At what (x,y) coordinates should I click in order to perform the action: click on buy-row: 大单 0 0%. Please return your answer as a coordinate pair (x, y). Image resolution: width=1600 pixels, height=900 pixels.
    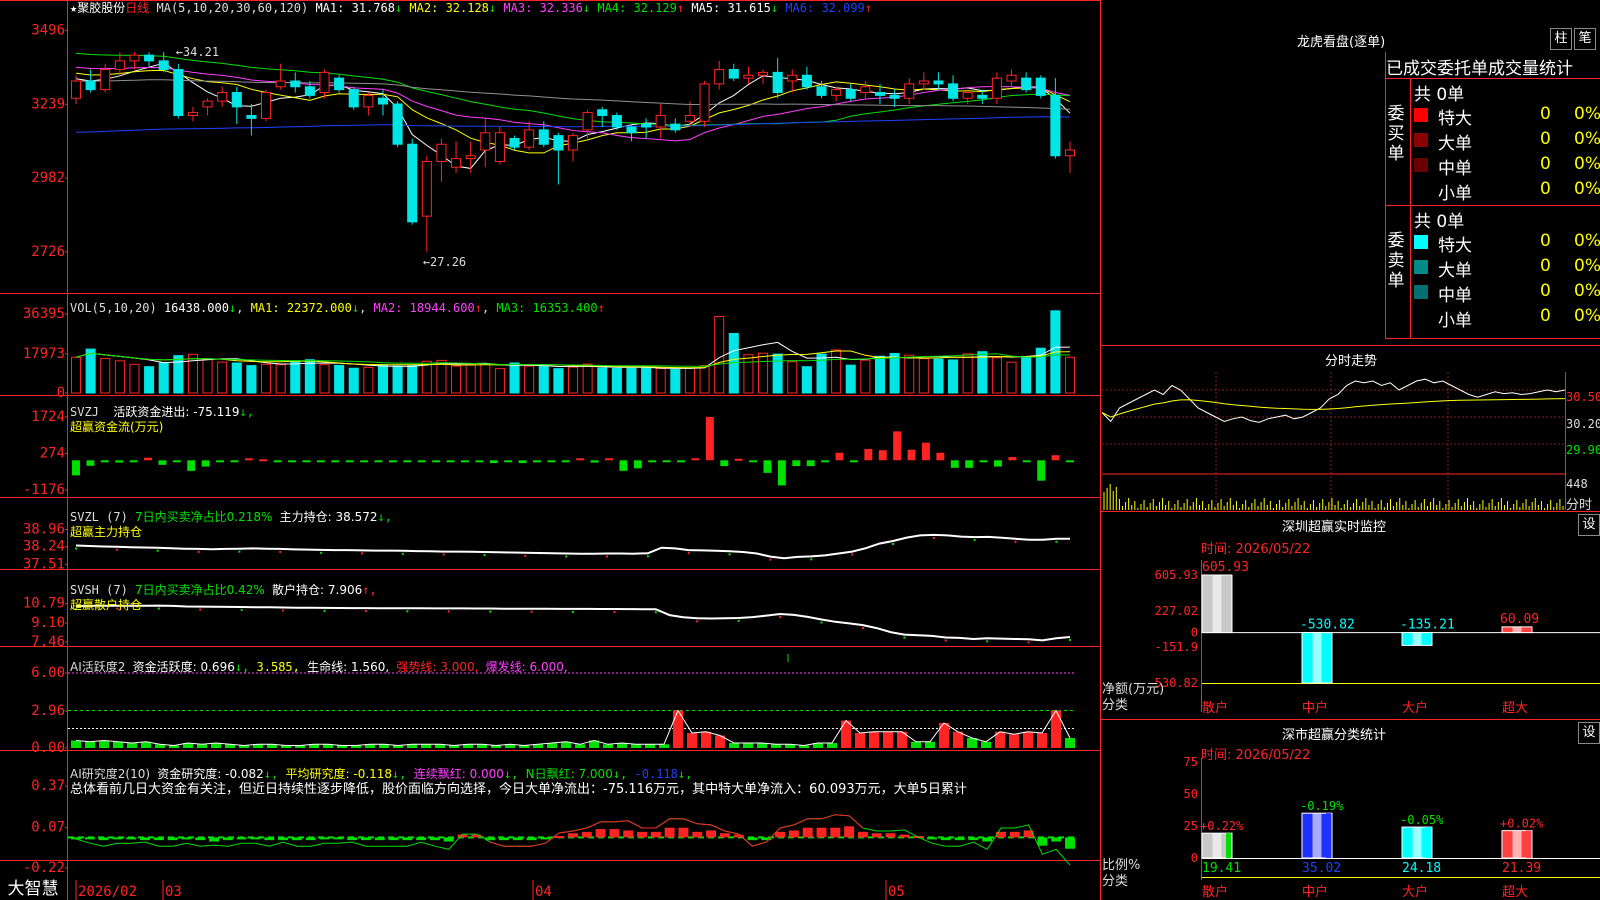
    Looking at the image, I should click on (1506, 141).